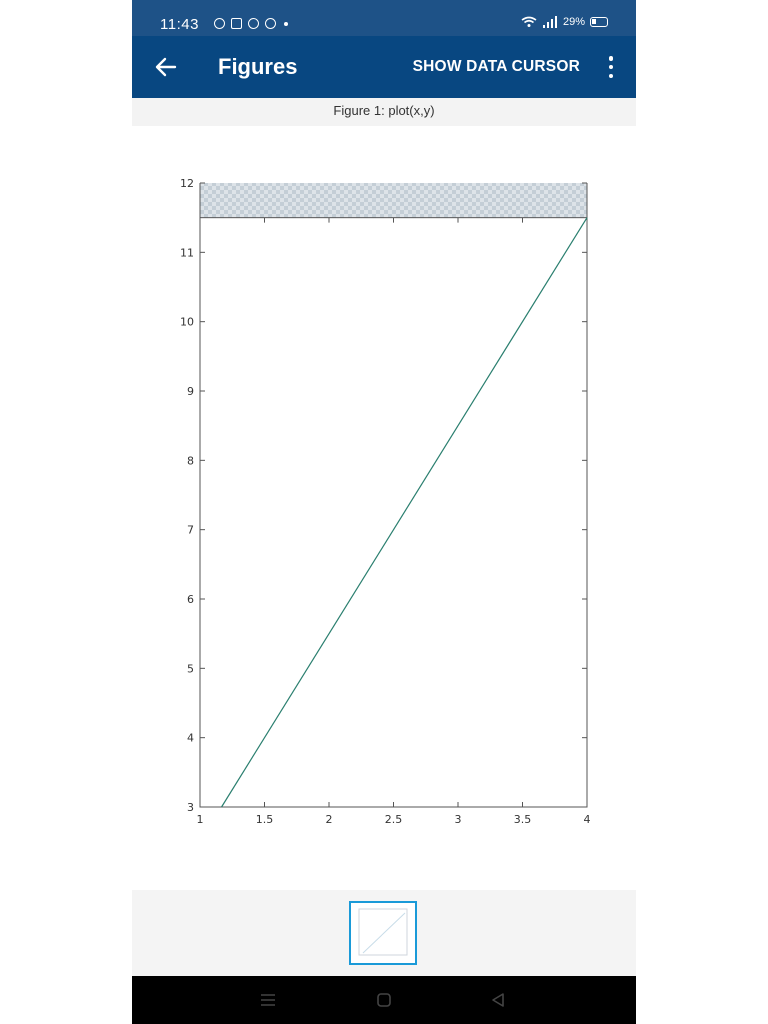  I want to click on figure-thumbnail-strip, so click(384, 933).